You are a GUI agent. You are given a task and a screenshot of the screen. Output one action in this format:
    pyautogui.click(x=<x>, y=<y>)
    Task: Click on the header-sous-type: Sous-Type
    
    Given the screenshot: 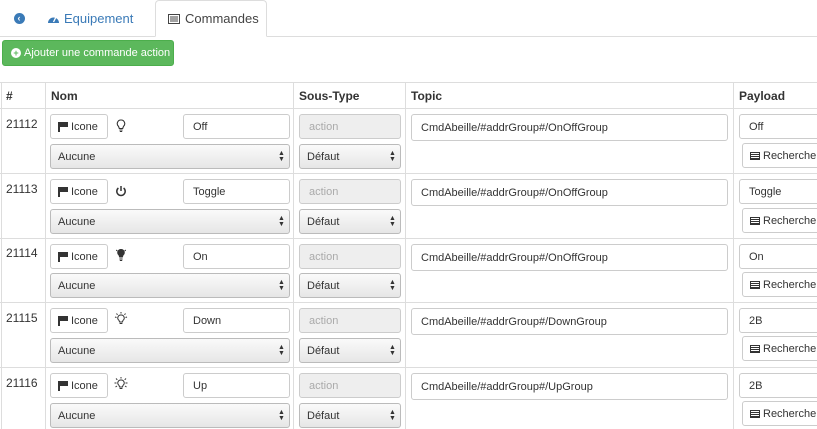 What is the action you would take?
    pyautogui.click(x=329, y=96)
    